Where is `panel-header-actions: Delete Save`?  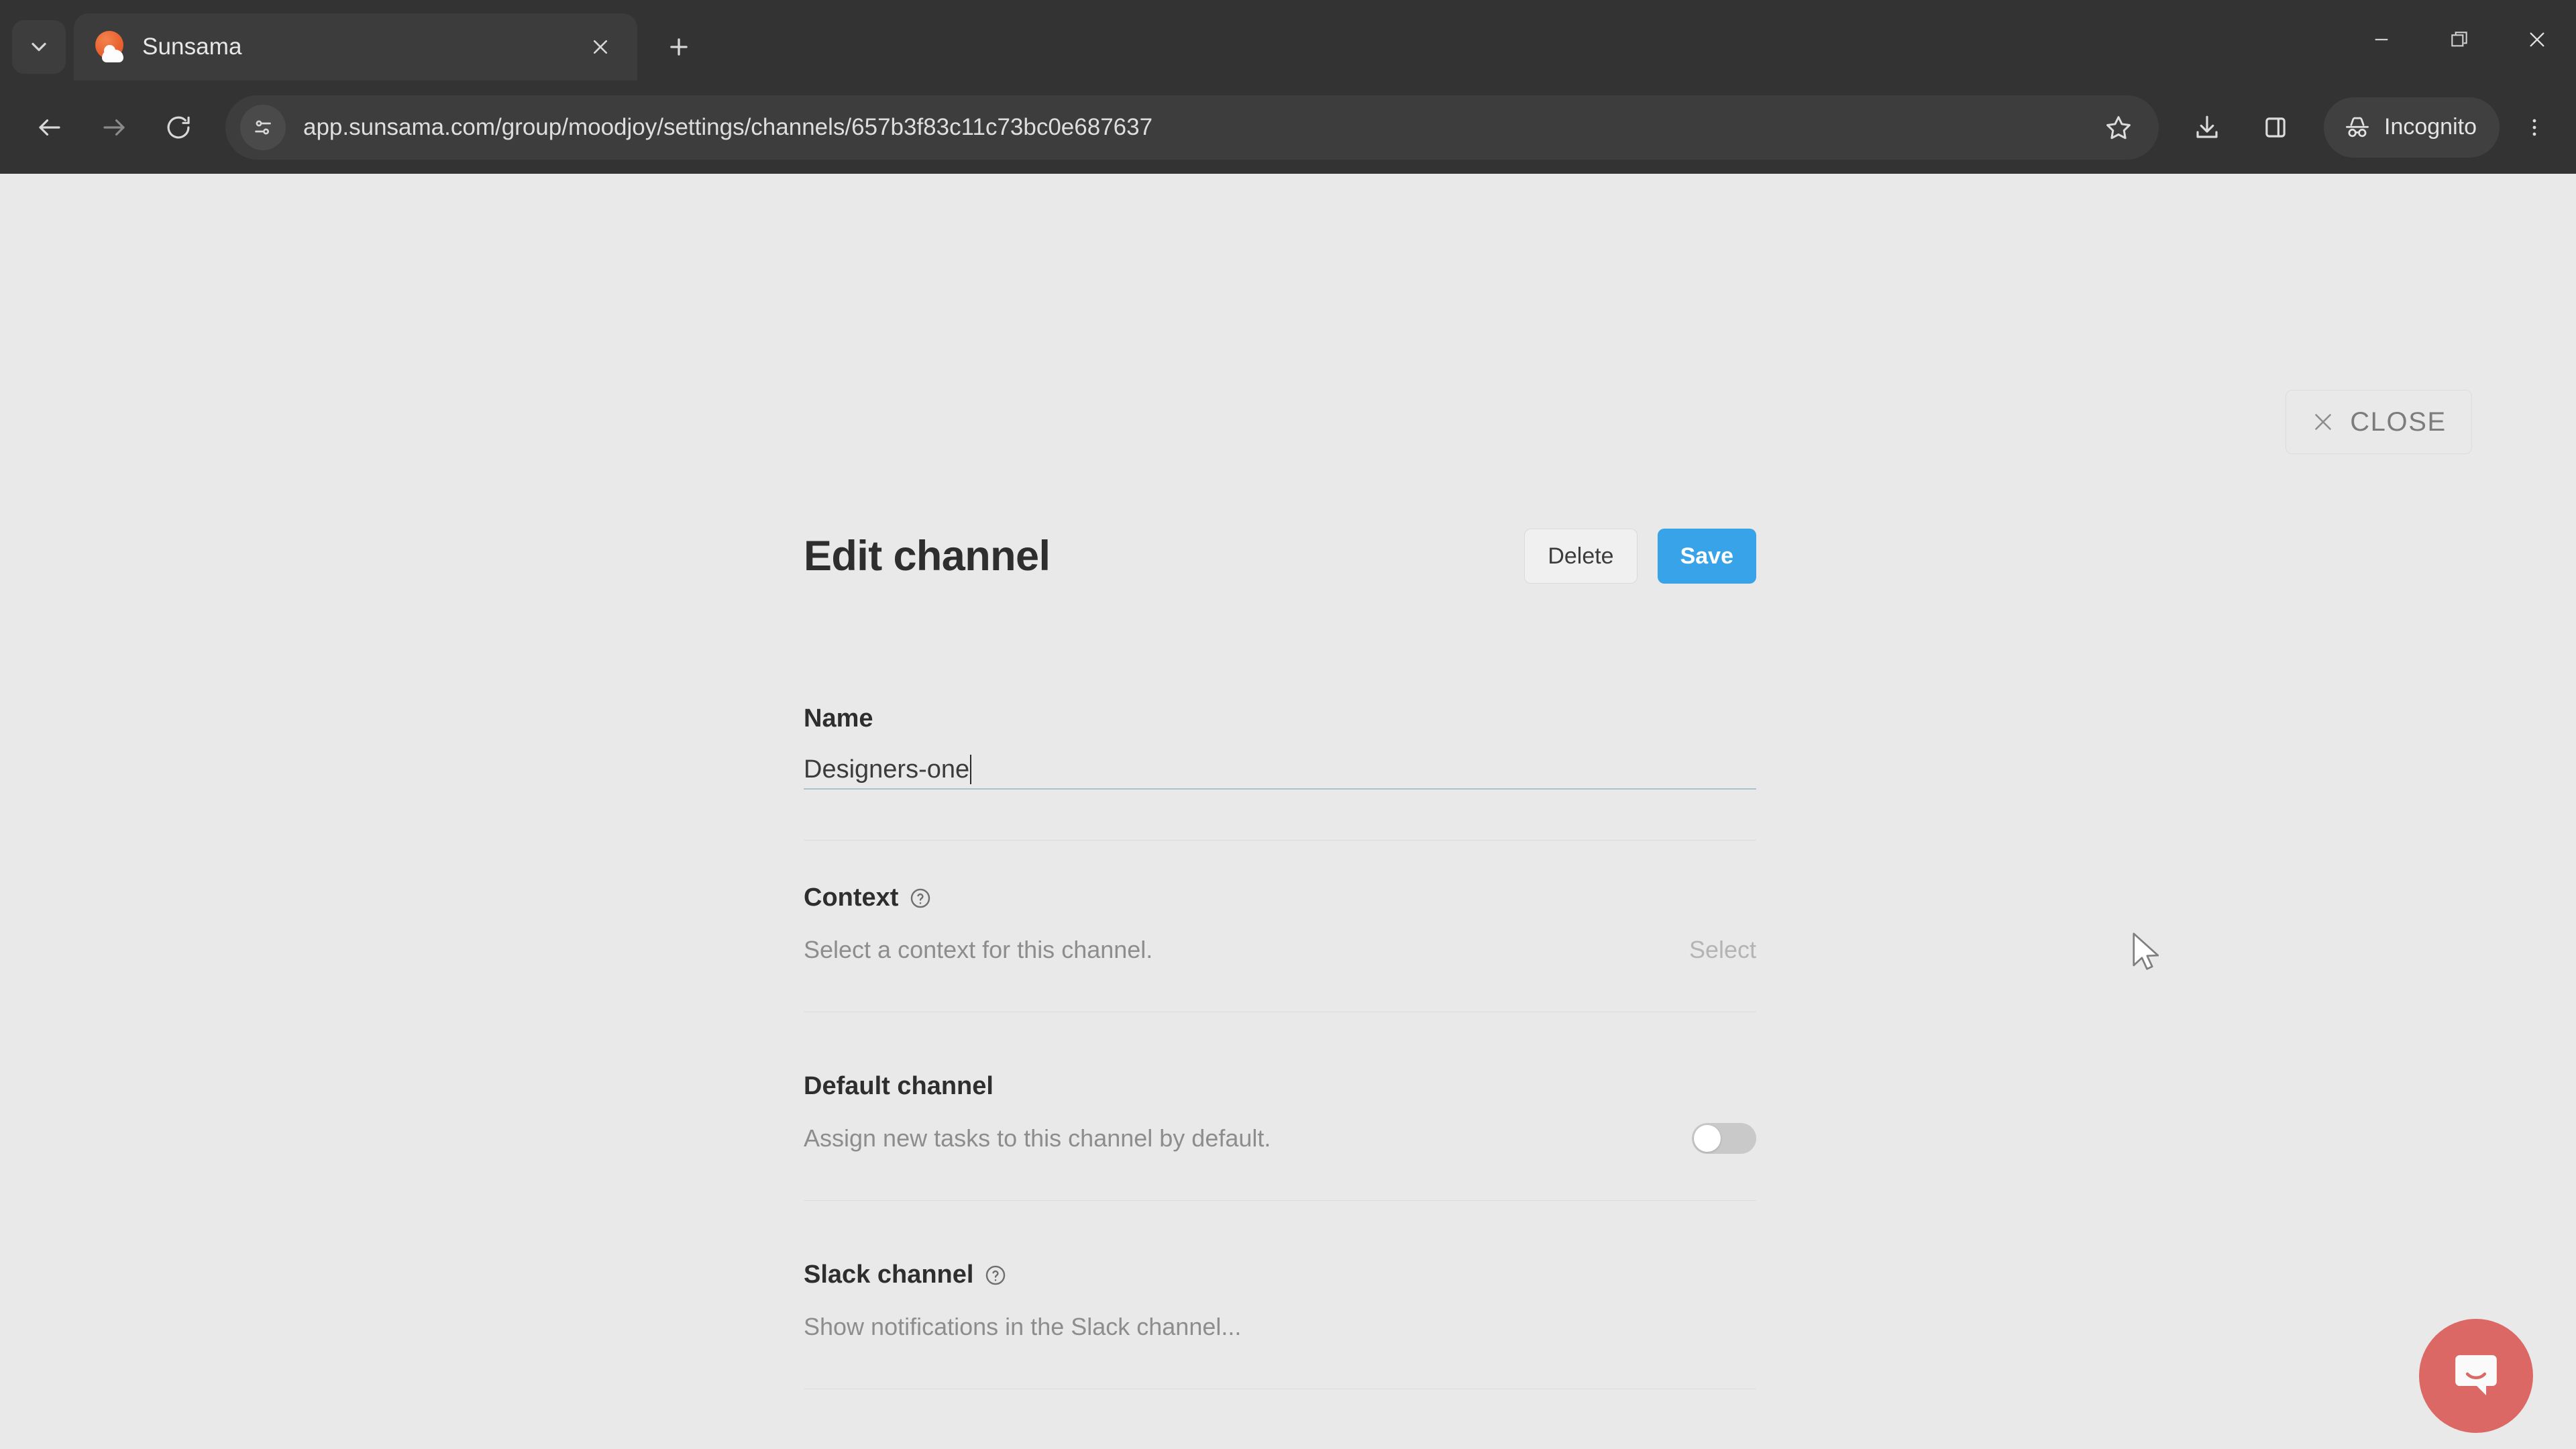 panel-header-actions: Delete Save is located at coordinates (1640, 556).